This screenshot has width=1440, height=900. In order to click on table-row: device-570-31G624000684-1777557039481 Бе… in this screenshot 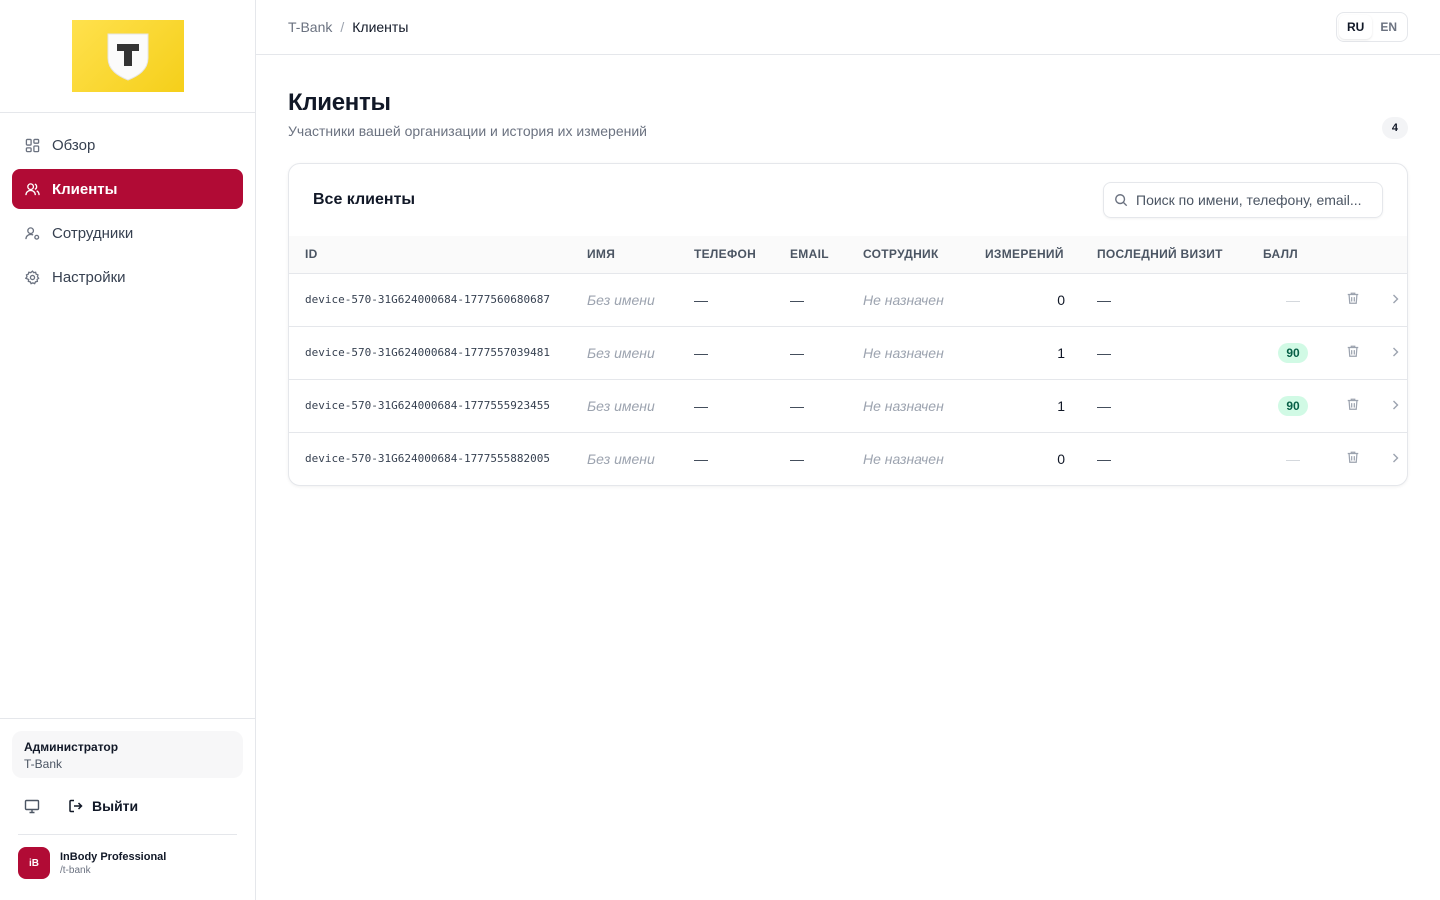, I will do `click(848, 353)`.